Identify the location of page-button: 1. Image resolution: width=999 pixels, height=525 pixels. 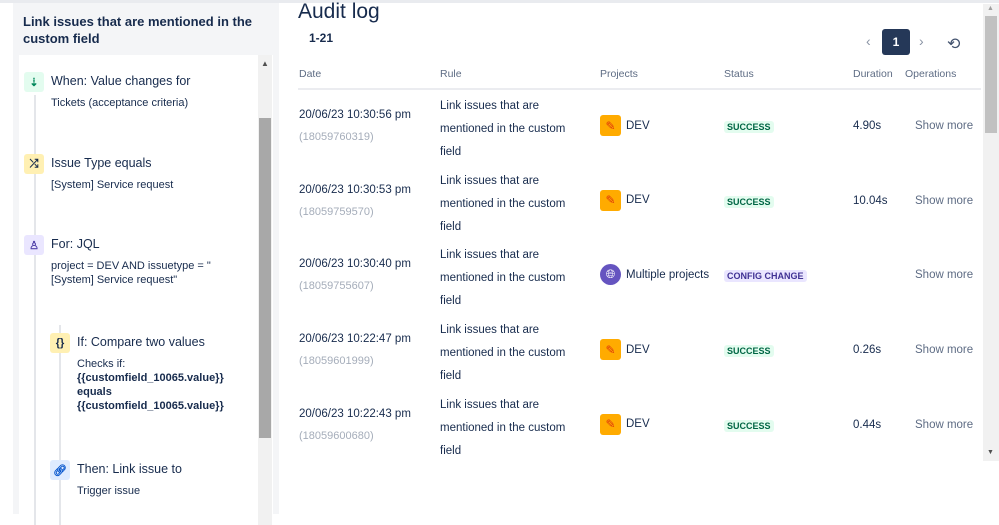
(896, 42).